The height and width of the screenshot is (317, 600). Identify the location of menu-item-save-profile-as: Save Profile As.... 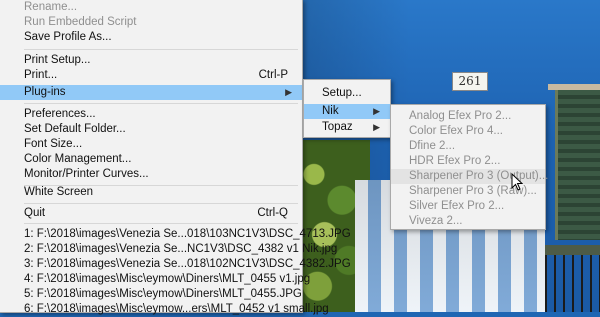
(151, 37).